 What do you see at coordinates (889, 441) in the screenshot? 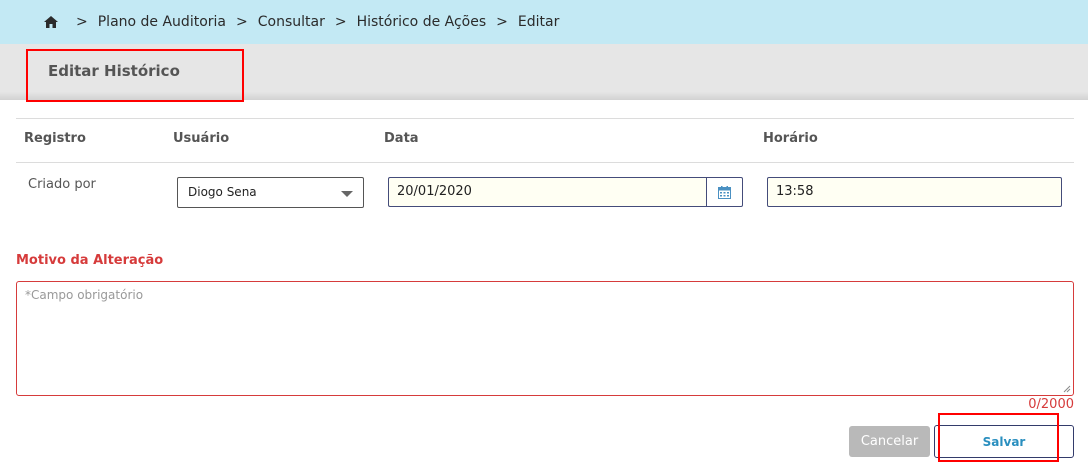
I see `cancel-button: Cancelar` at bounding box center [889, 441].